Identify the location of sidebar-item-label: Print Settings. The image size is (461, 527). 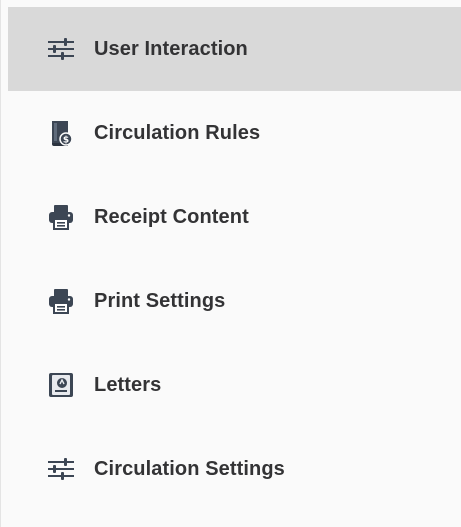
(160, 300).